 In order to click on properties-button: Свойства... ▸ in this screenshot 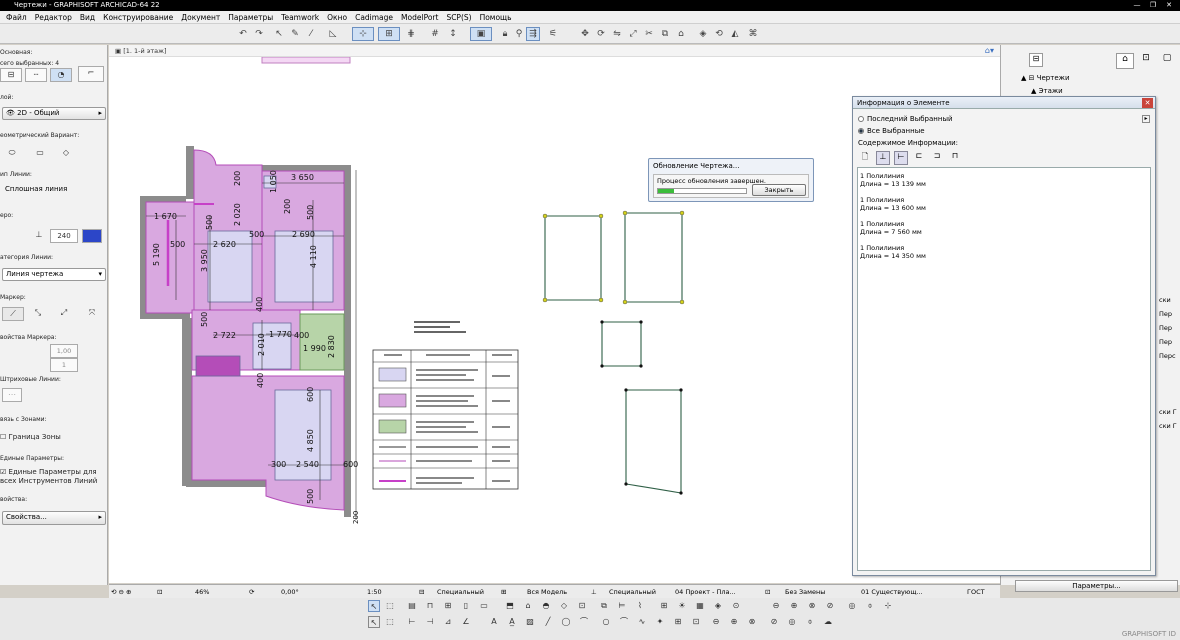, I will do `click(54, 518)`.